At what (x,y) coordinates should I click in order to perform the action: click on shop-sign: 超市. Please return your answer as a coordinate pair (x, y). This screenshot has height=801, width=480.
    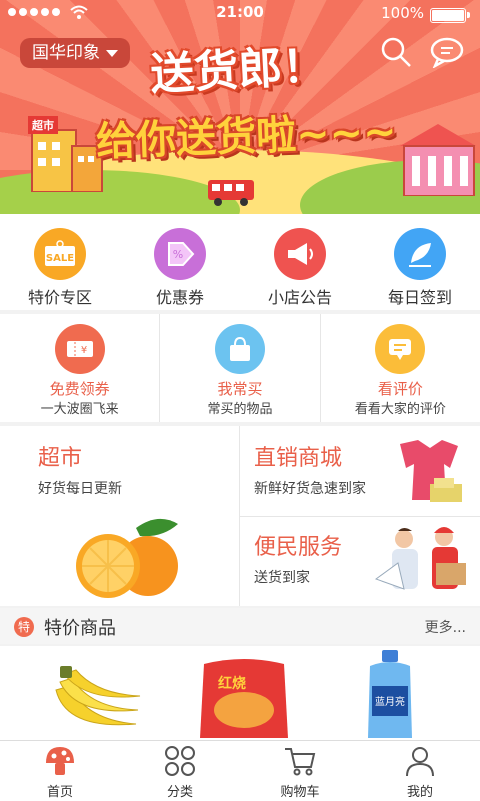
    Looking at the image, I should click on (43, 125).